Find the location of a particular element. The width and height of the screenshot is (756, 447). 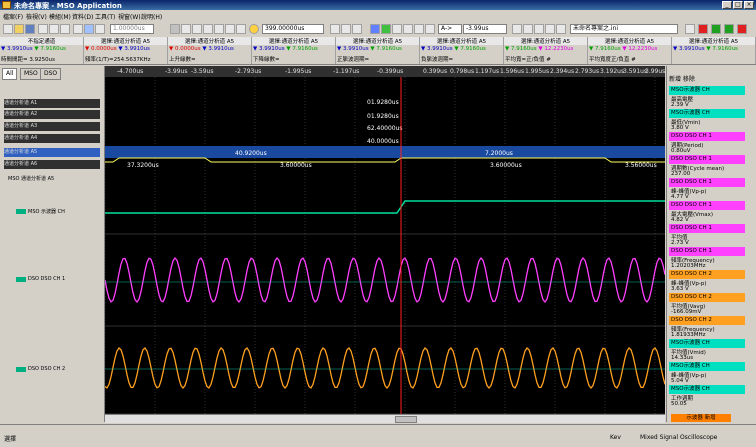

menu-data: 資料(D) is located at coordinates (82, 16).